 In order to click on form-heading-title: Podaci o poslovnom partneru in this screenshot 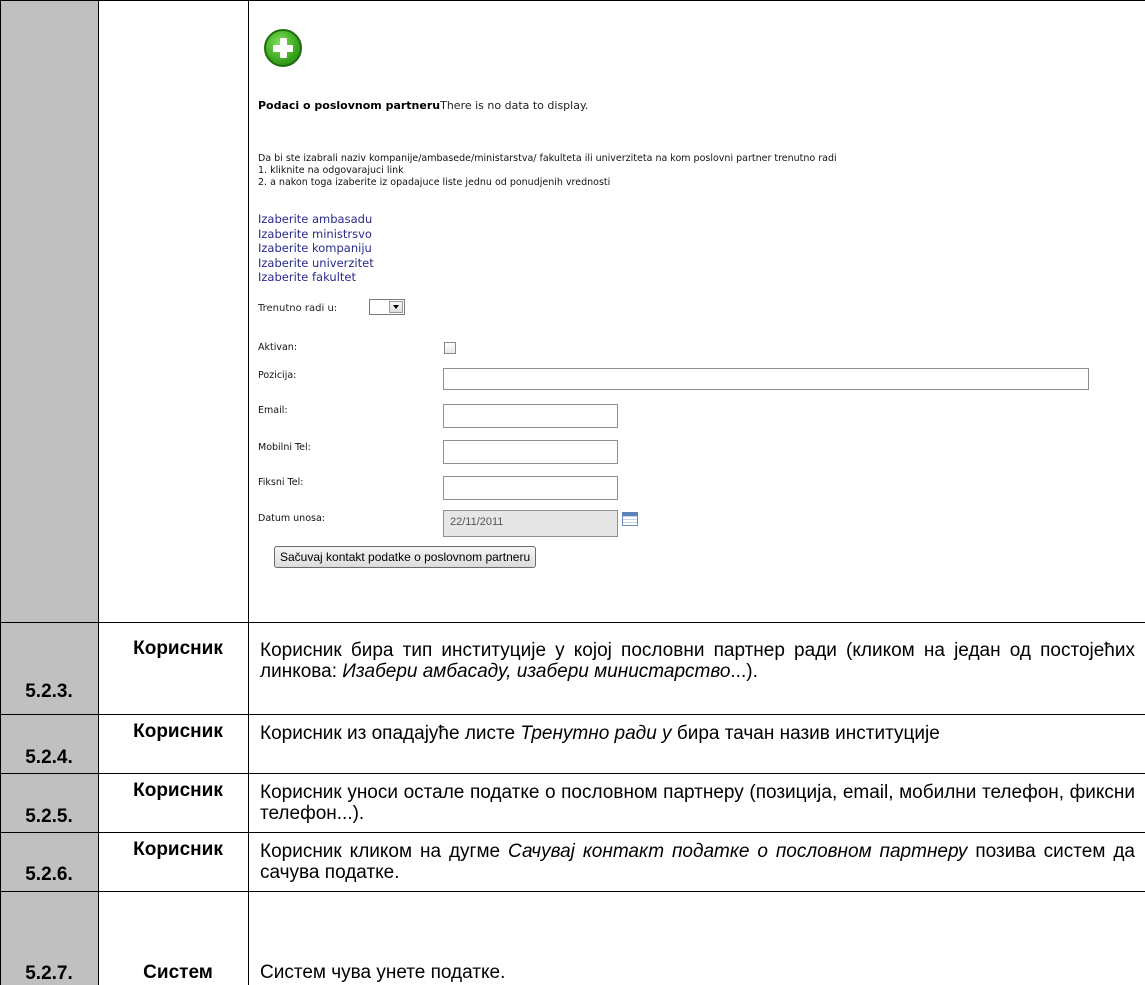, I will do `click(349, 105)`.